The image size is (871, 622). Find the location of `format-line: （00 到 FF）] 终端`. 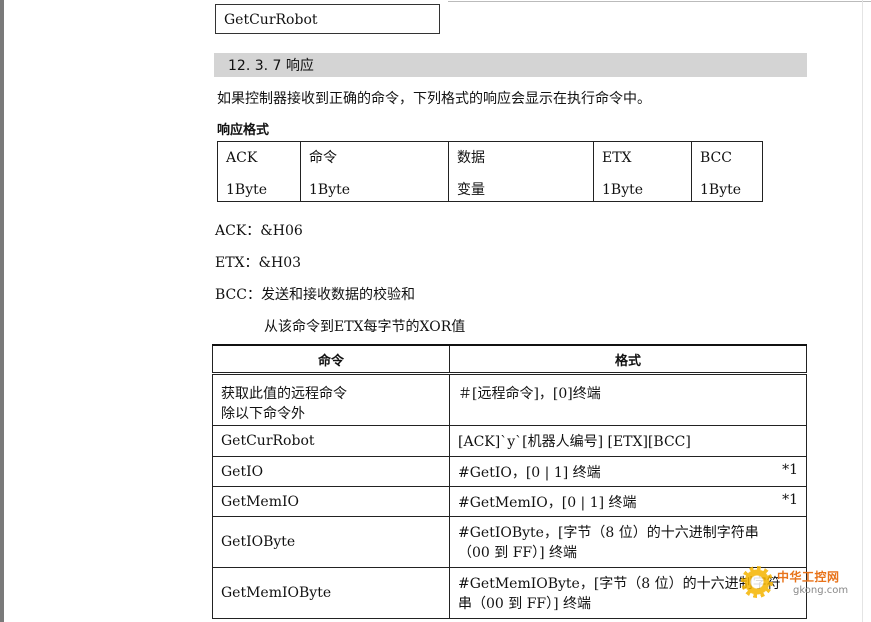

format-line: （00 到 FF）] 终端 is located at coordinates (518, 553).